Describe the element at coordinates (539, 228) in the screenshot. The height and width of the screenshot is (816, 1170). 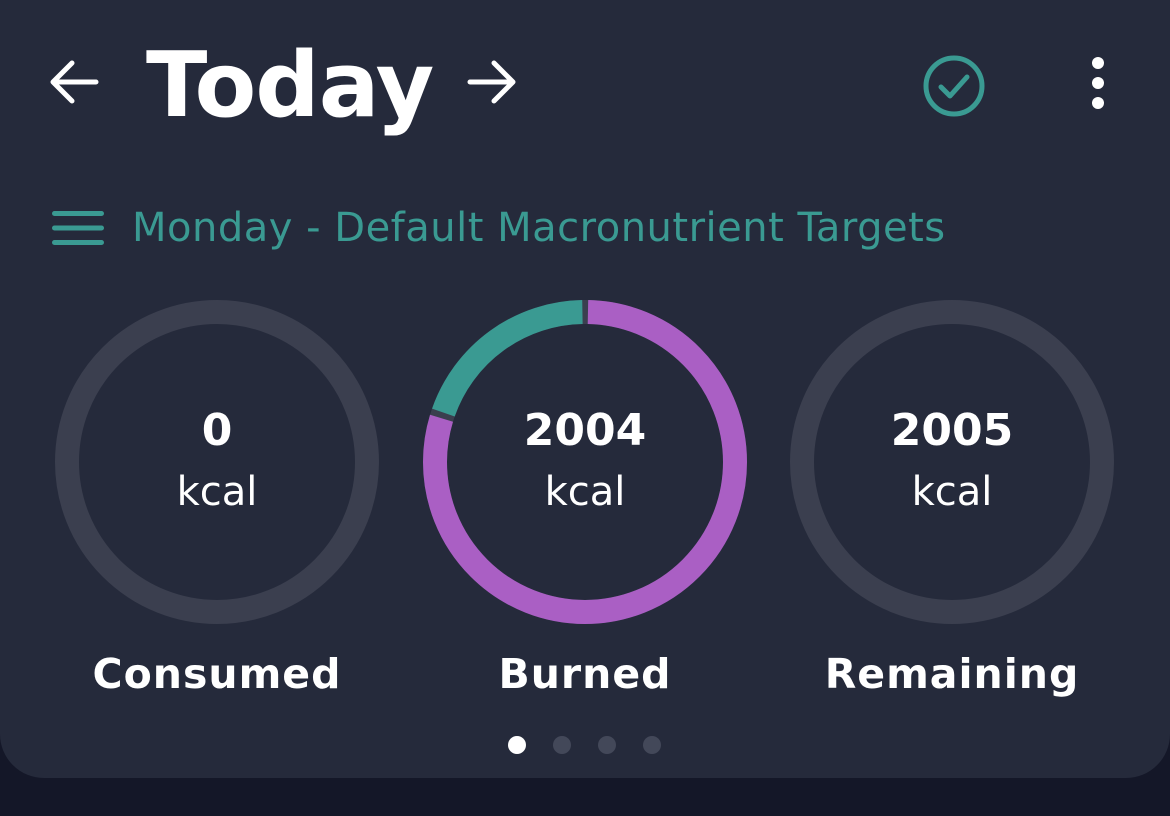
I see `targets-label: Monday - Default Macronutrient Targets` at that location.